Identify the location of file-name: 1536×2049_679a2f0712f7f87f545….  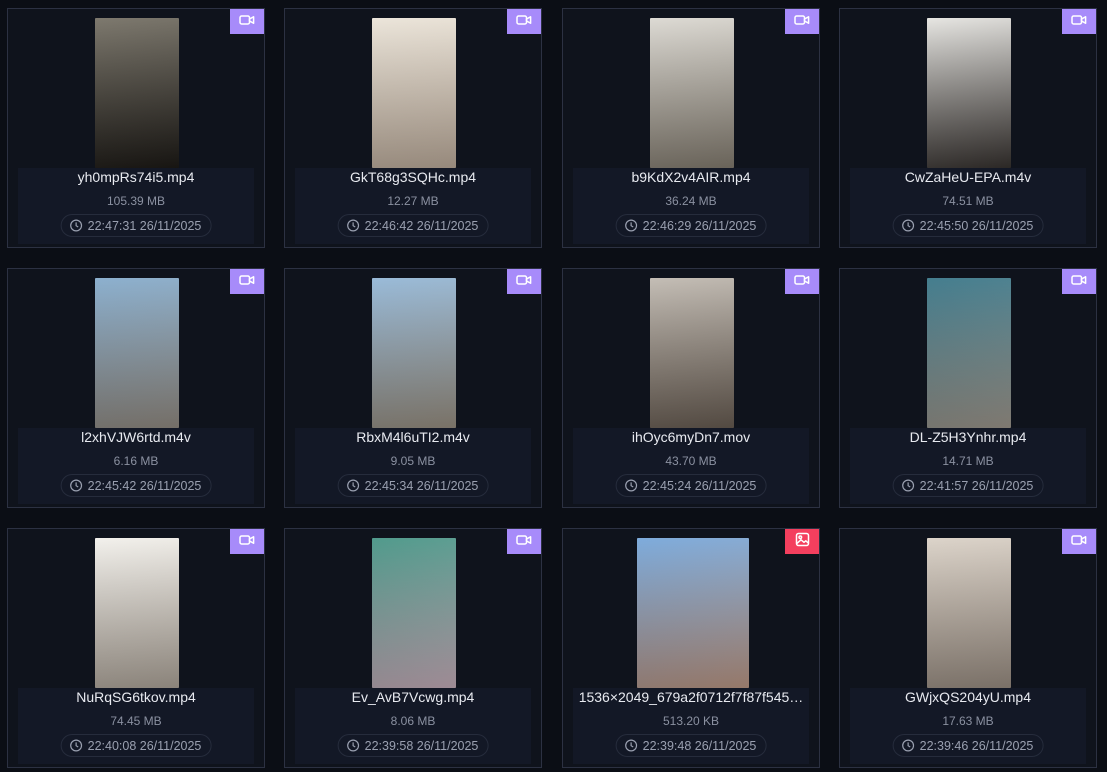
(691, 697).